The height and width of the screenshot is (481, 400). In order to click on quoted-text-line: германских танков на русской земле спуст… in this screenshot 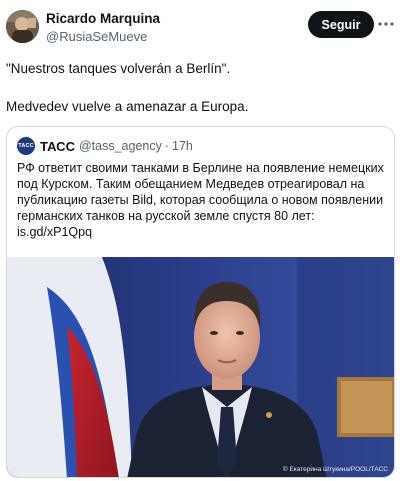, I will do `click(166, 216)`.